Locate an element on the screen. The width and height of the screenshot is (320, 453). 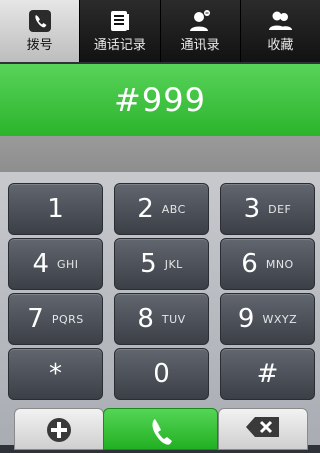
key-1: 1 is located at coordinates (55, 209).